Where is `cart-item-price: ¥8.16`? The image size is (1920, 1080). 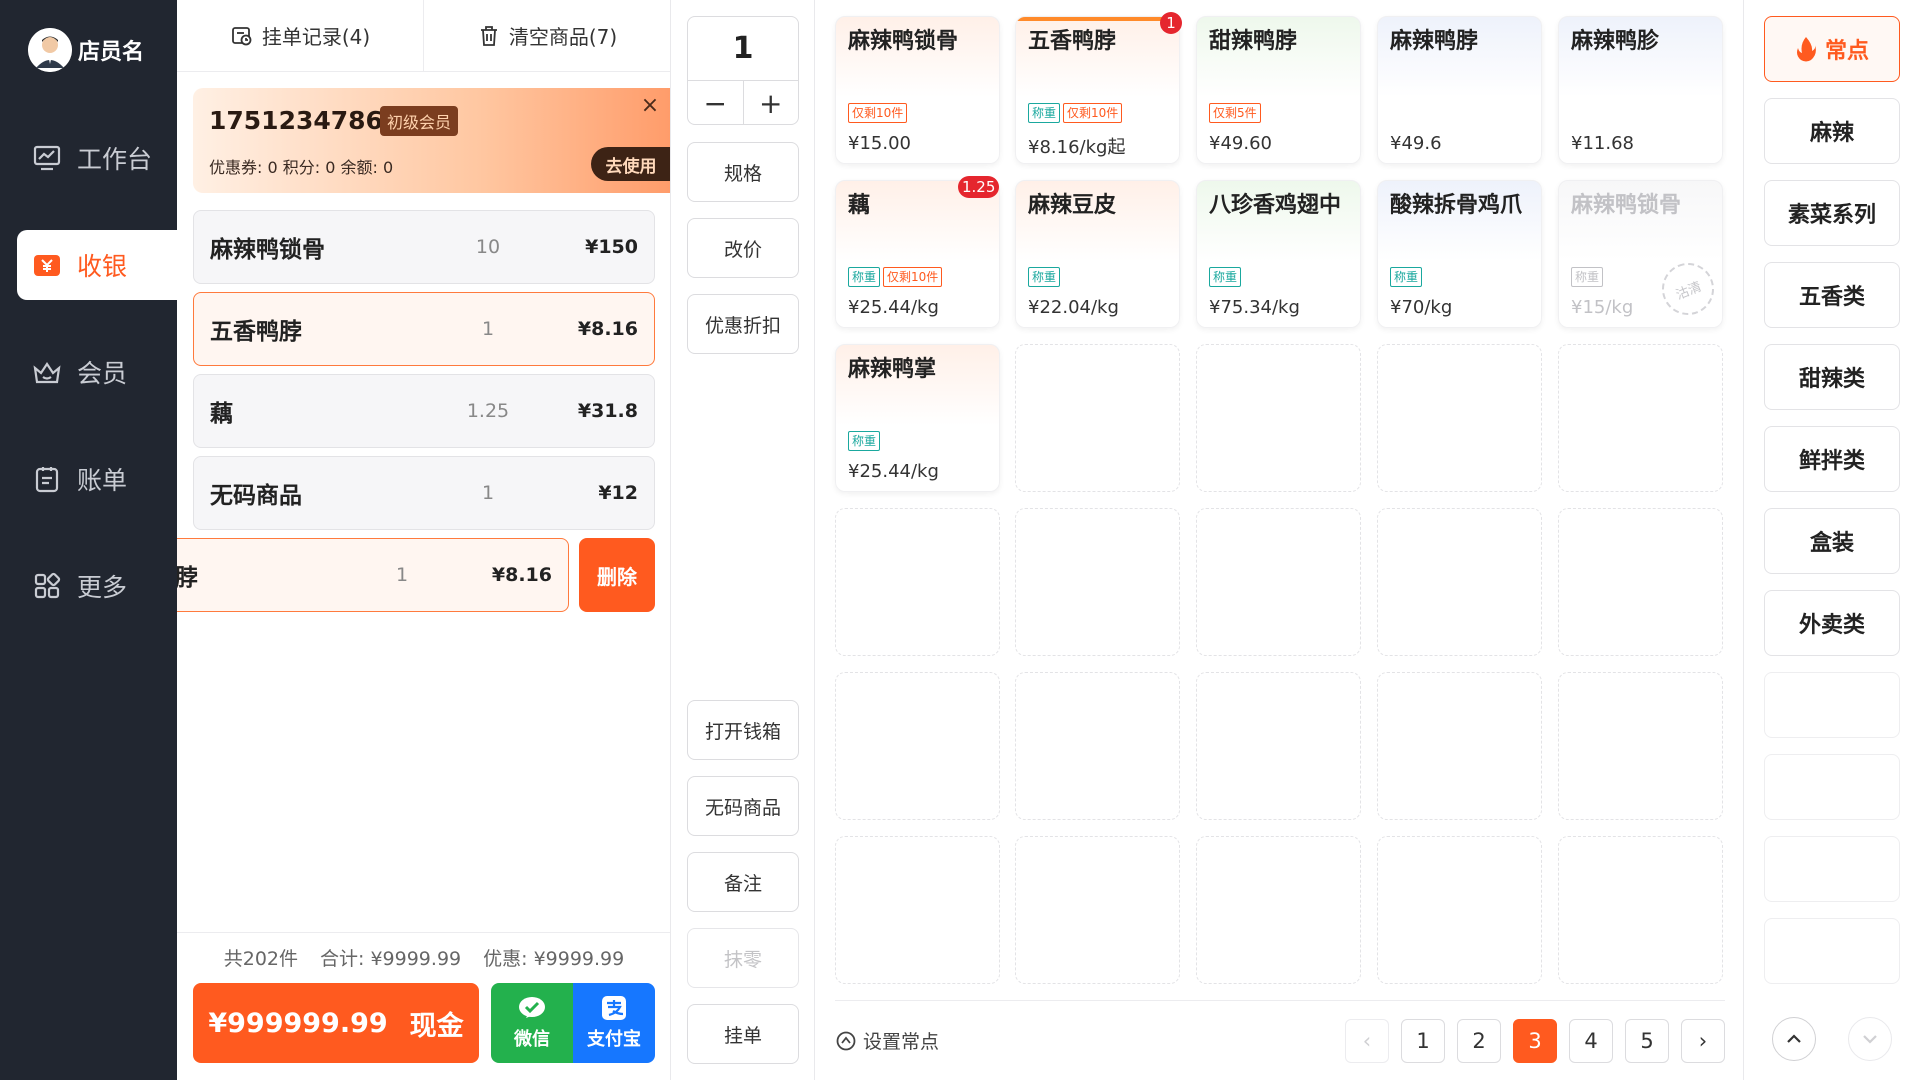 cart-item-price: ¥8.16 is located at coordinates (607, 329).